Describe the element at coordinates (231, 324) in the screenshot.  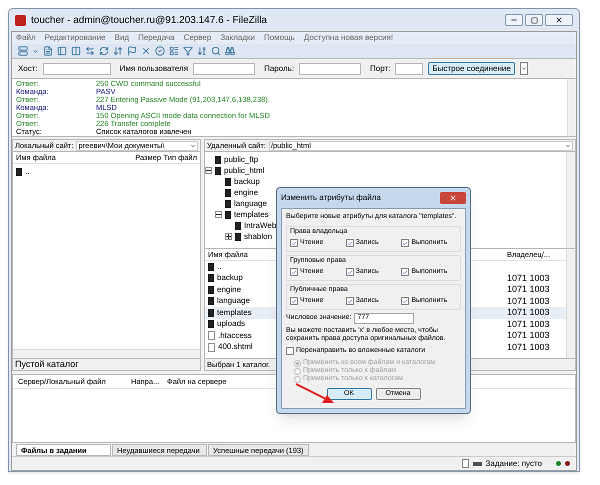
I see `file-name: uploads` at that location.